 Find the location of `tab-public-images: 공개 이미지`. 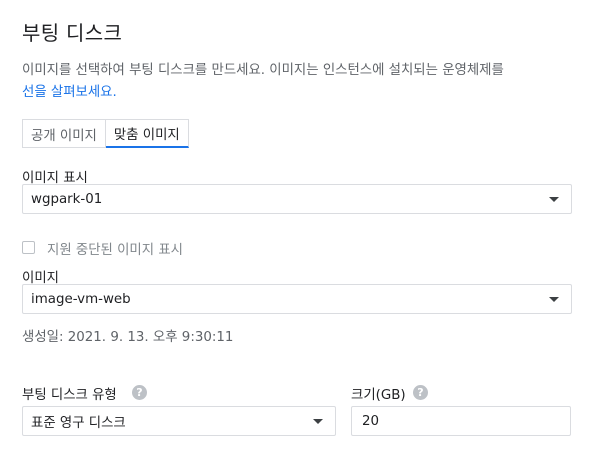

tab-public-images: 공개 이미지 is located at coordinates (64, 133).